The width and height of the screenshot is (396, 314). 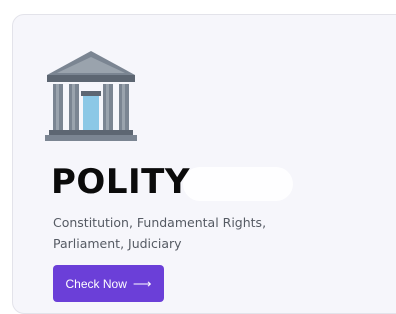 I want to click on description-line: Constitution, Fundamental Rights,, so click(x=160, y=222).